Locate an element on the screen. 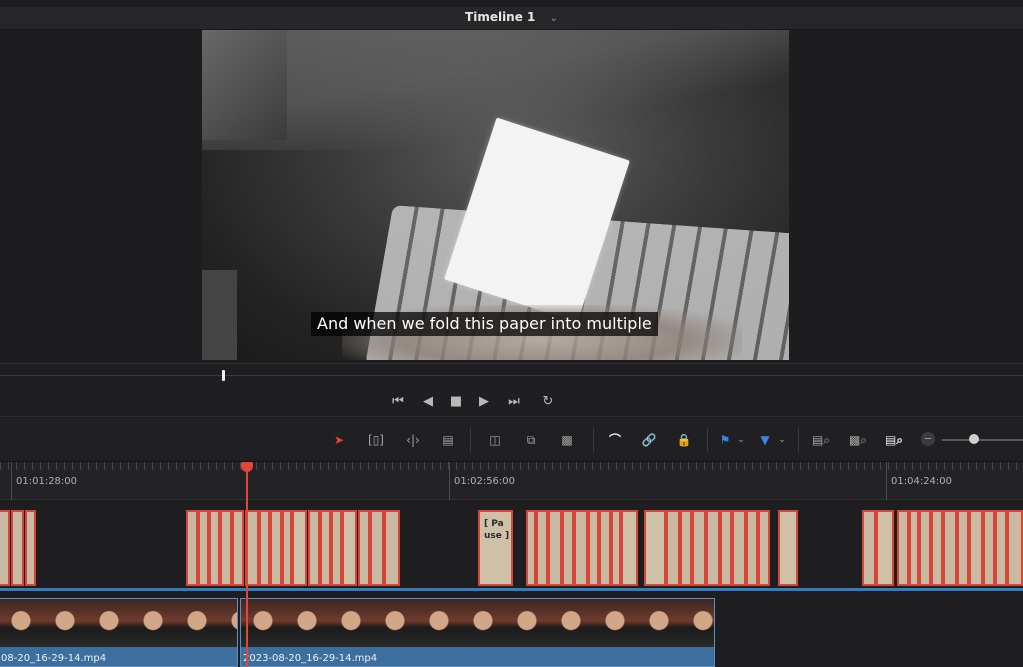  play-icon: ▶ is located at coordinates (484, 402).